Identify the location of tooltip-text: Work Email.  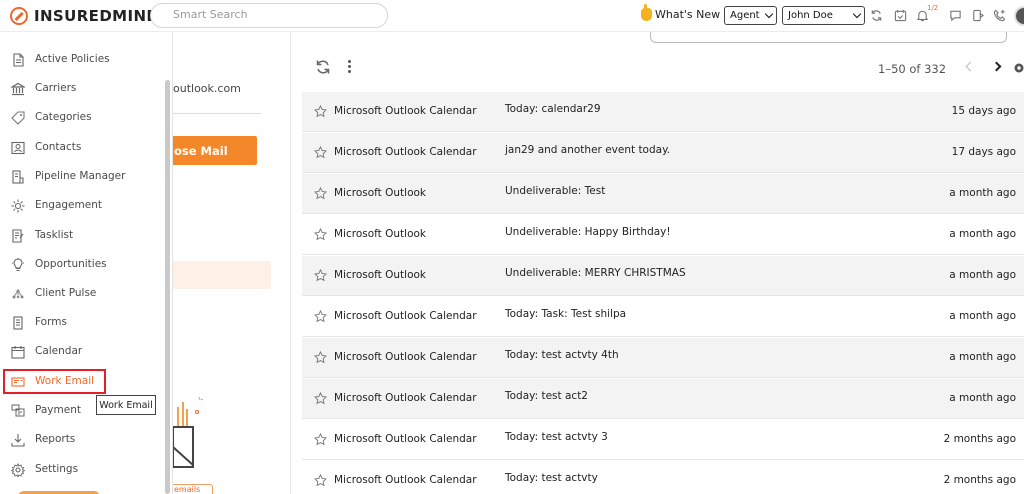
(126, 405).